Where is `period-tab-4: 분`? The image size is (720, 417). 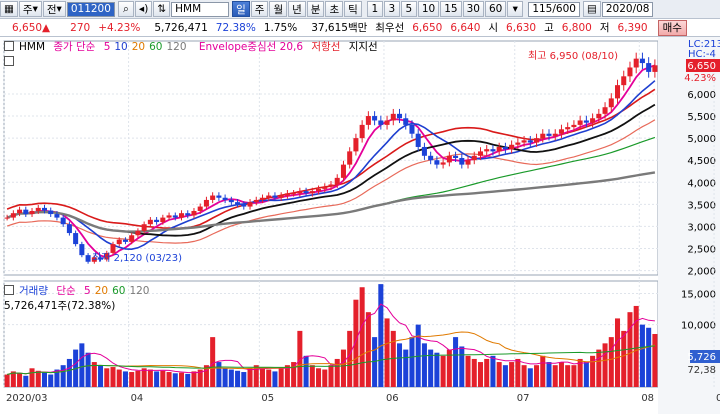 period-tab-4: 분 is located at coordinates (315, 9).